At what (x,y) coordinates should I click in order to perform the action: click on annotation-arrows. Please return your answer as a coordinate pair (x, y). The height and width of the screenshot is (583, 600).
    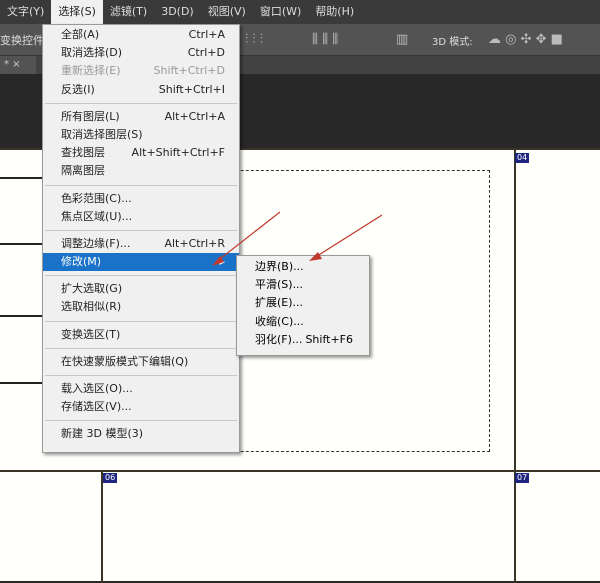
    Looking at the image, I should click on (297, 238).